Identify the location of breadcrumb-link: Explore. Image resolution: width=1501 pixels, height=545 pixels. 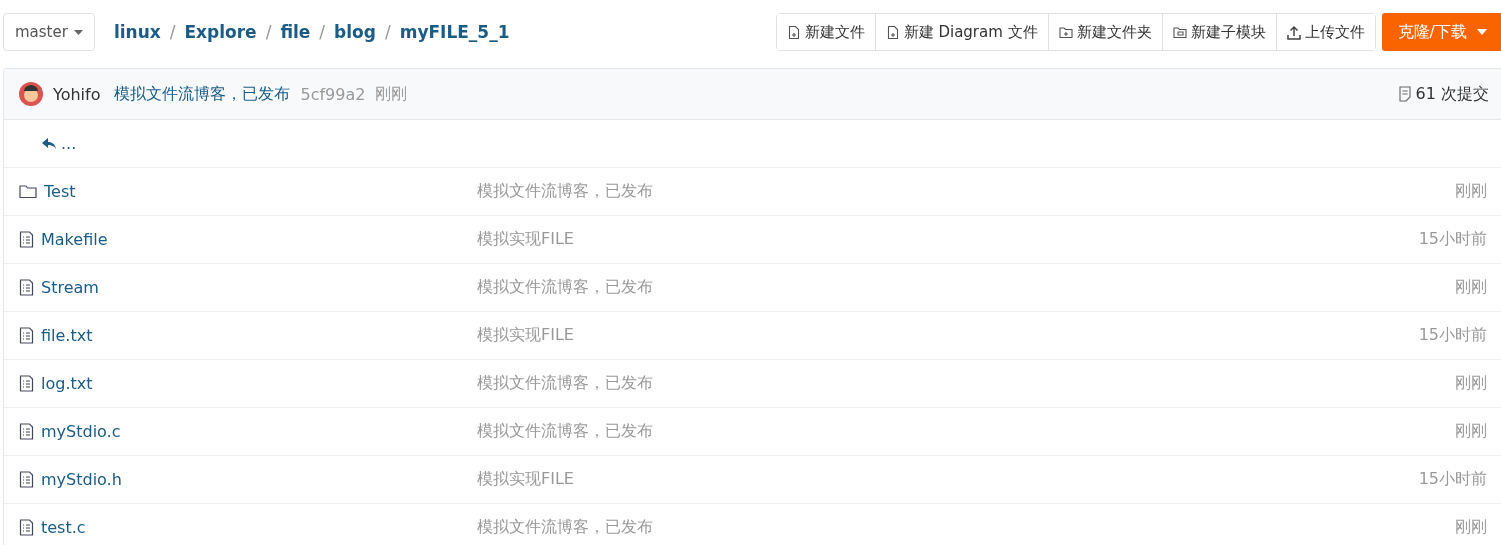
(220, 32).